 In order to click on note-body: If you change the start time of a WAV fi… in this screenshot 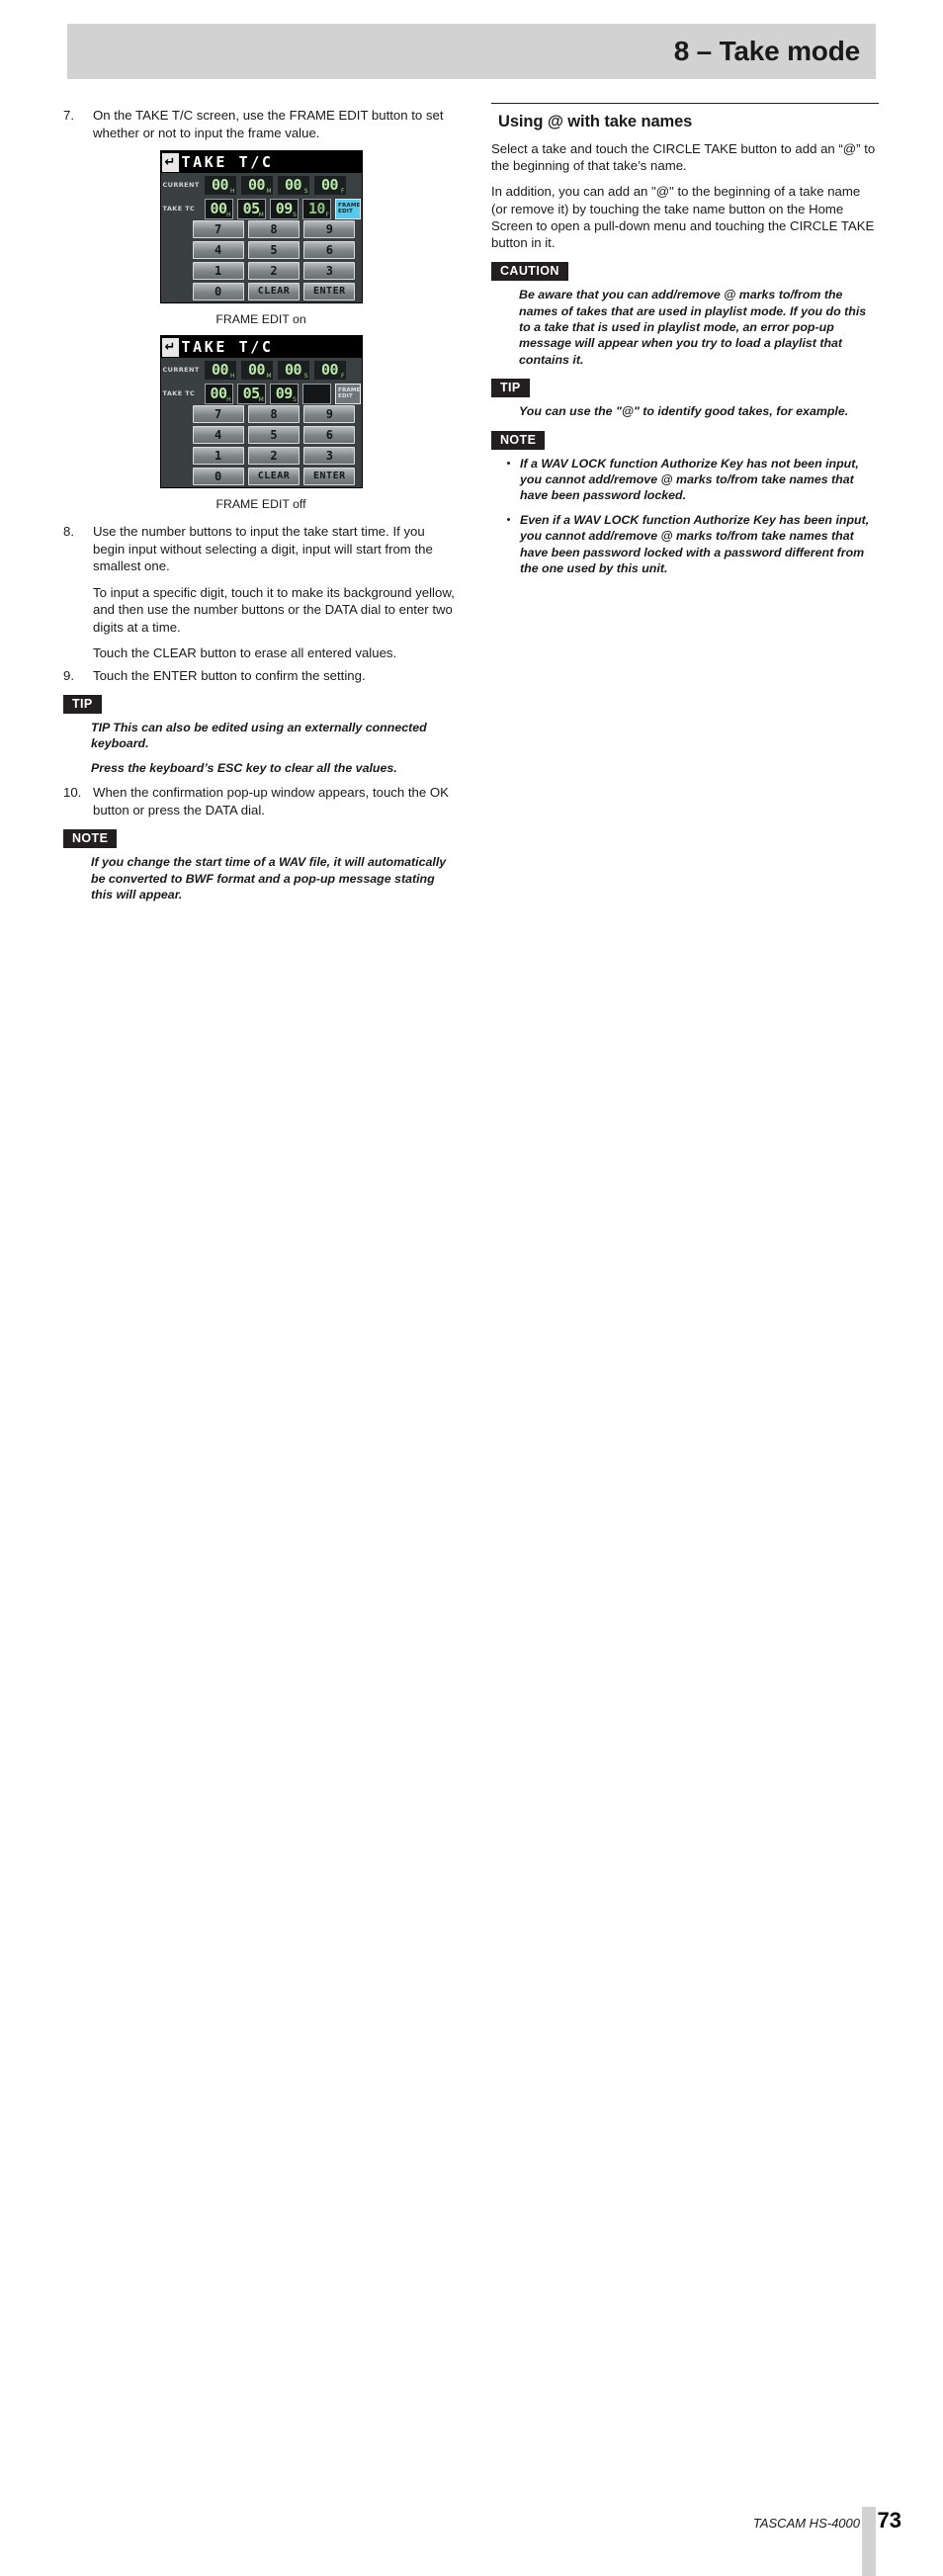, I will do `click(275, 878)`.